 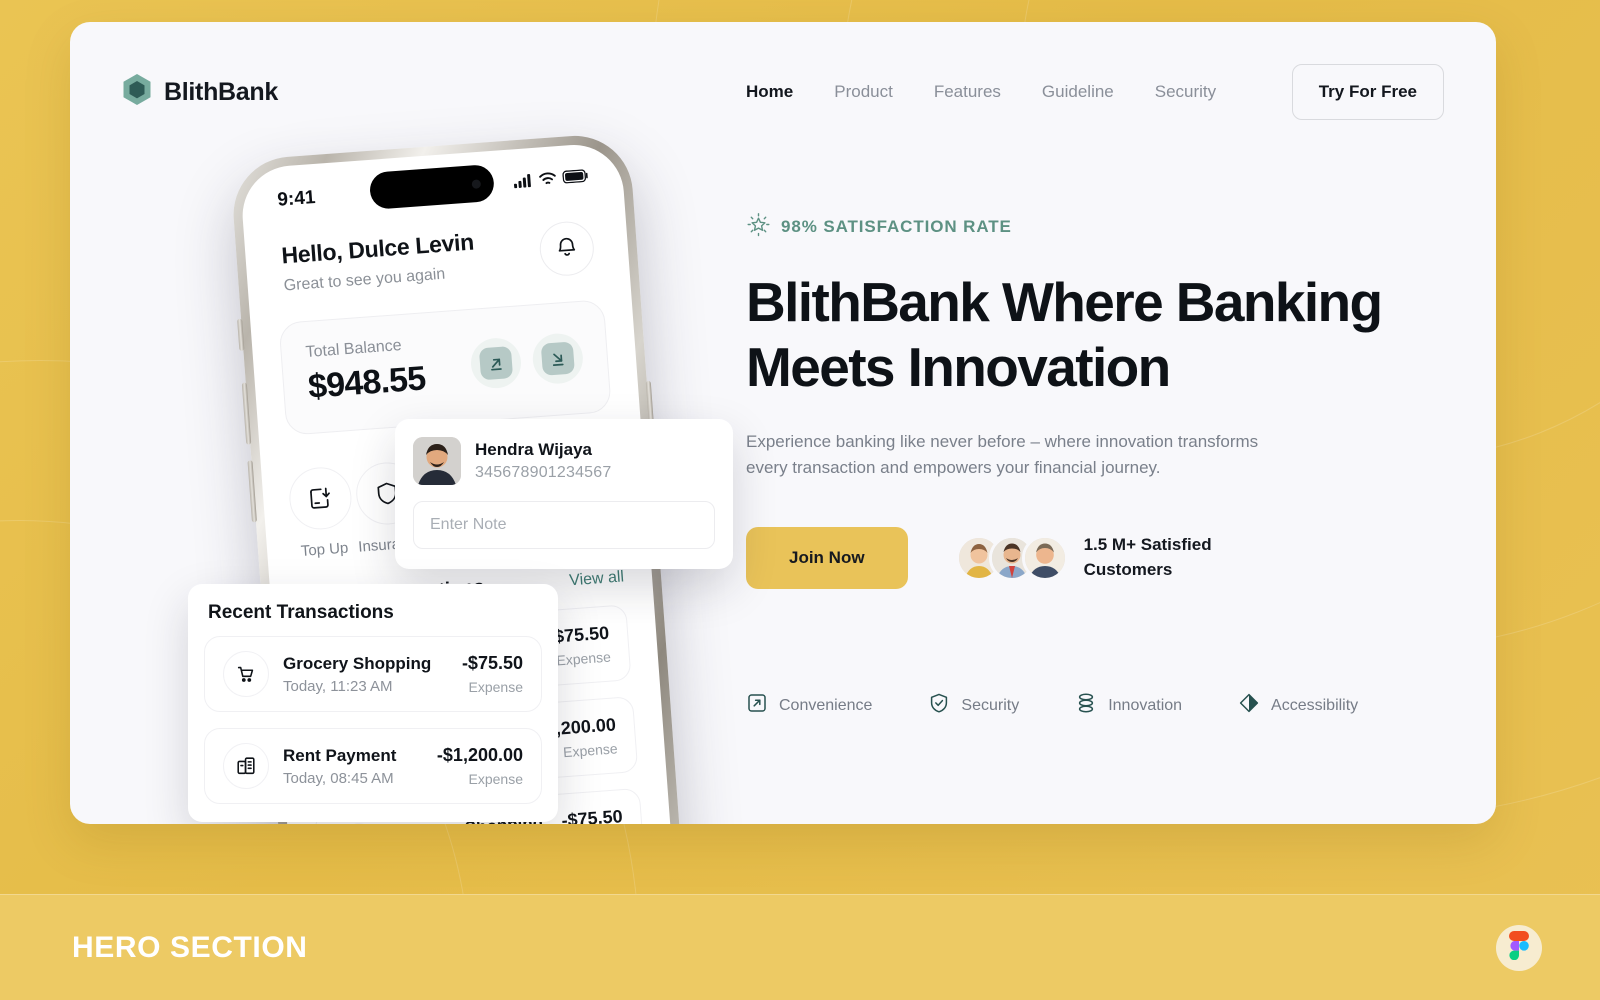 I want to click on transaction-time: Today, 08:45 AM, so click(x=338, y=778).